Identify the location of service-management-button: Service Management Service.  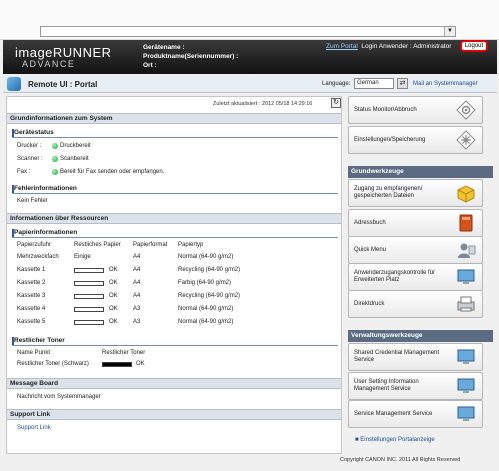
(415, 414).